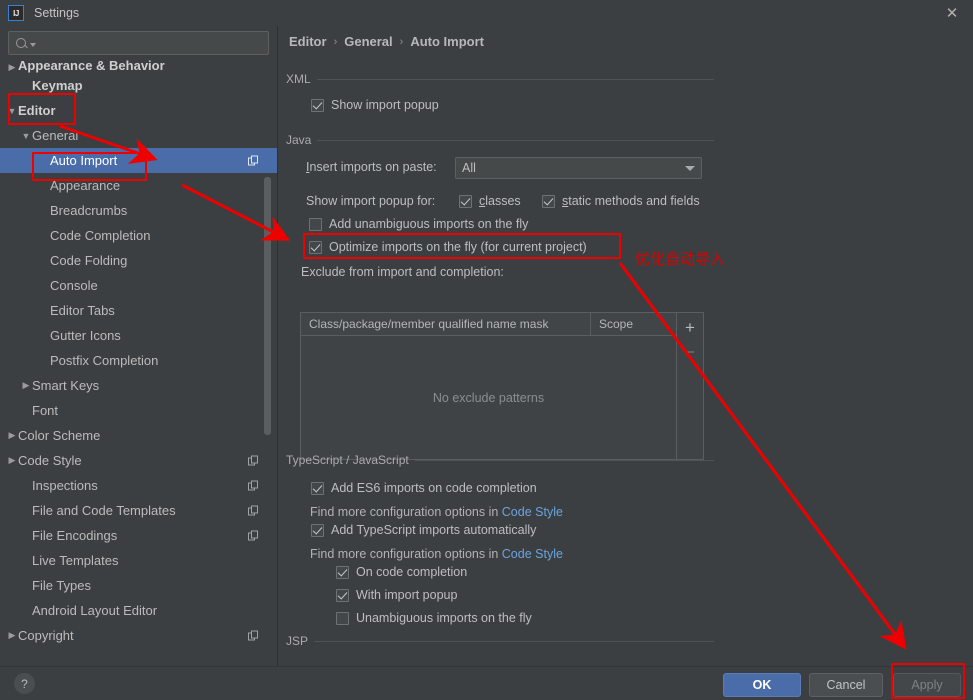 This screenshot has width=973, height=700. I want to click on sidebar-scrollbar-thumb, so click(267, 306).